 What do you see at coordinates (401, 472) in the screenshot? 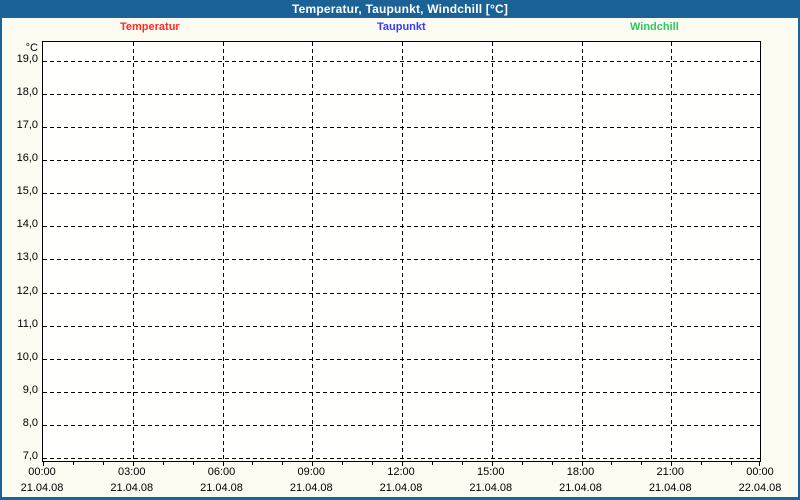
I see `x-tick-time-label: 12:00` at bounding box center [401, 472].